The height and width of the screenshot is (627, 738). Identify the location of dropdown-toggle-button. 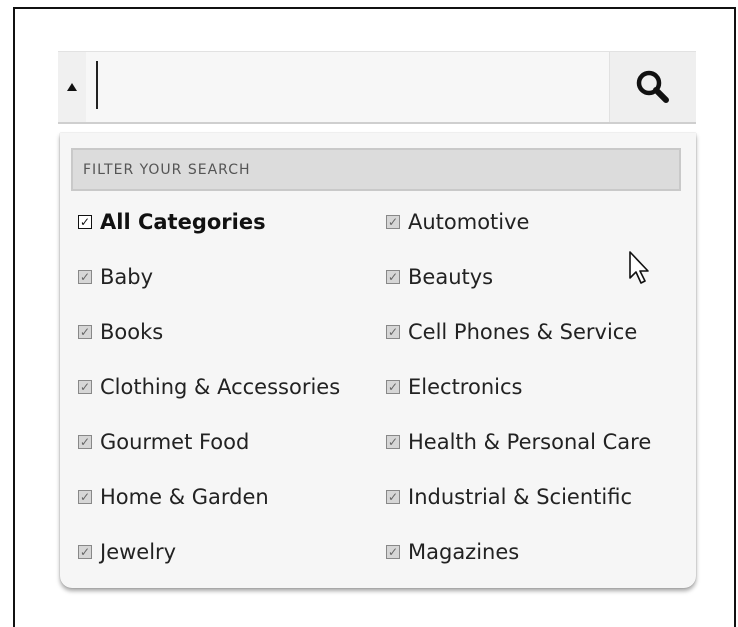
(72, 87).